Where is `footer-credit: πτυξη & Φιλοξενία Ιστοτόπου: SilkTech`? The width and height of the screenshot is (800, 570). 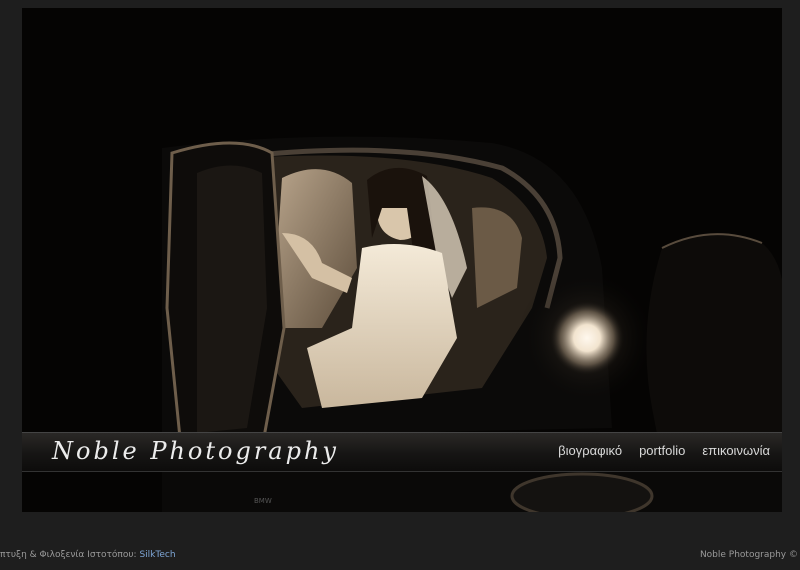 footer-credit: πτυξη & Φιλοξενία Ιστοτόπου: SilkTech is located at coordinates (88, 555).